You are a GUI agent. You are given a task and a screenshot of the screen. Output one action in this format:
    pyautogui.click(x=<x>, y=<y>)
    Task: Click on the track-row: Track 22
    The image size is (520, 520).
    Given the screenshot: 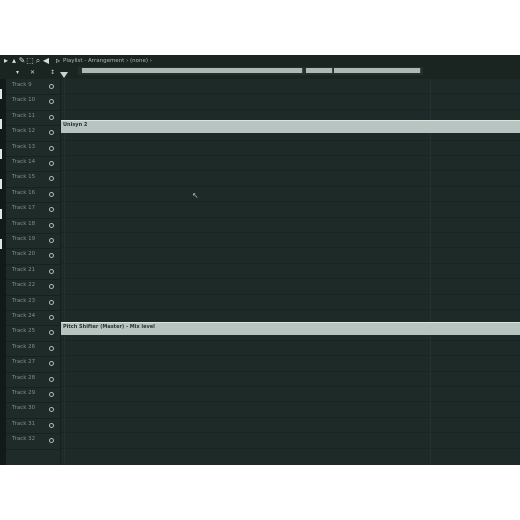 What is the action you would take?
    pyautogui.click(x=33, y=287)
    